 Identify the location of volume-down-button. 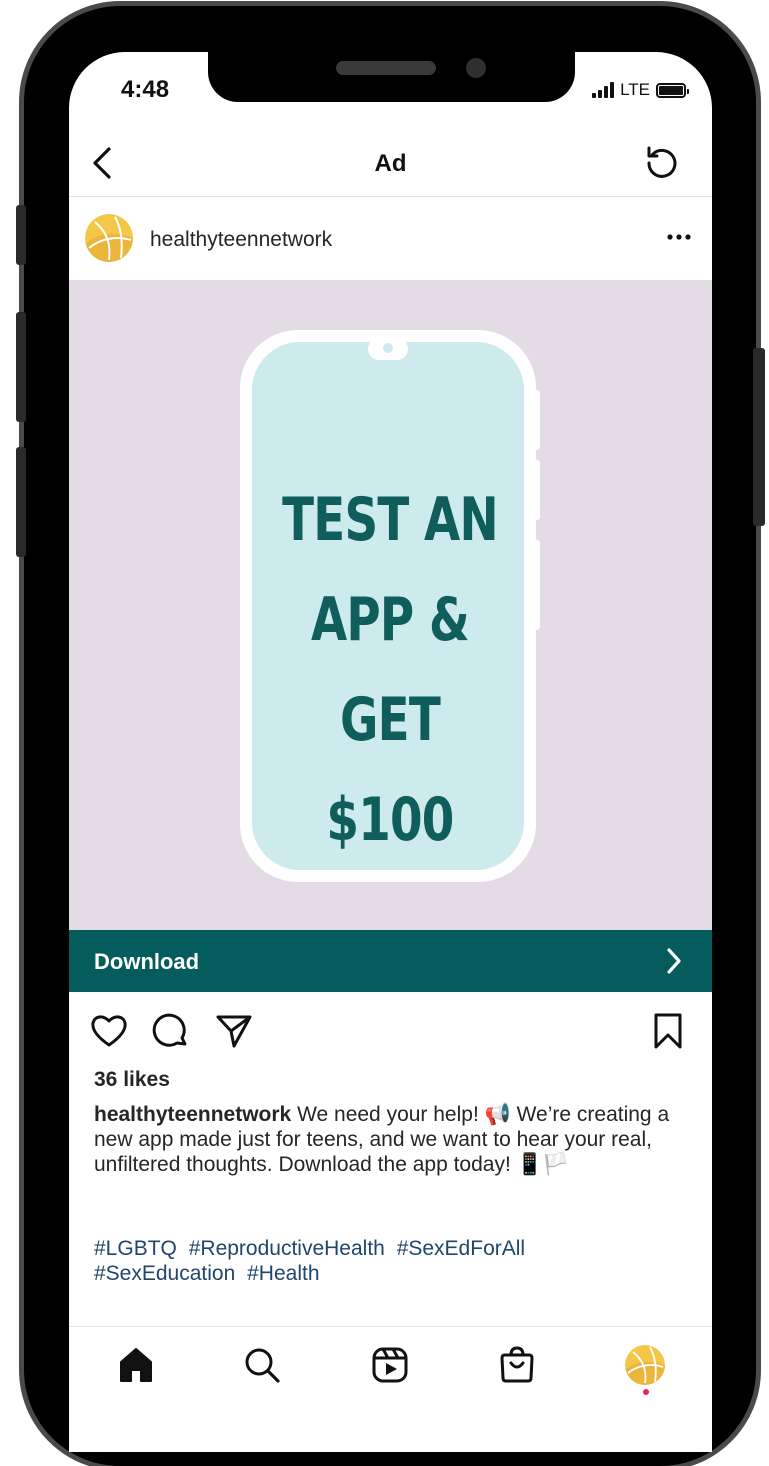
(21, 502).